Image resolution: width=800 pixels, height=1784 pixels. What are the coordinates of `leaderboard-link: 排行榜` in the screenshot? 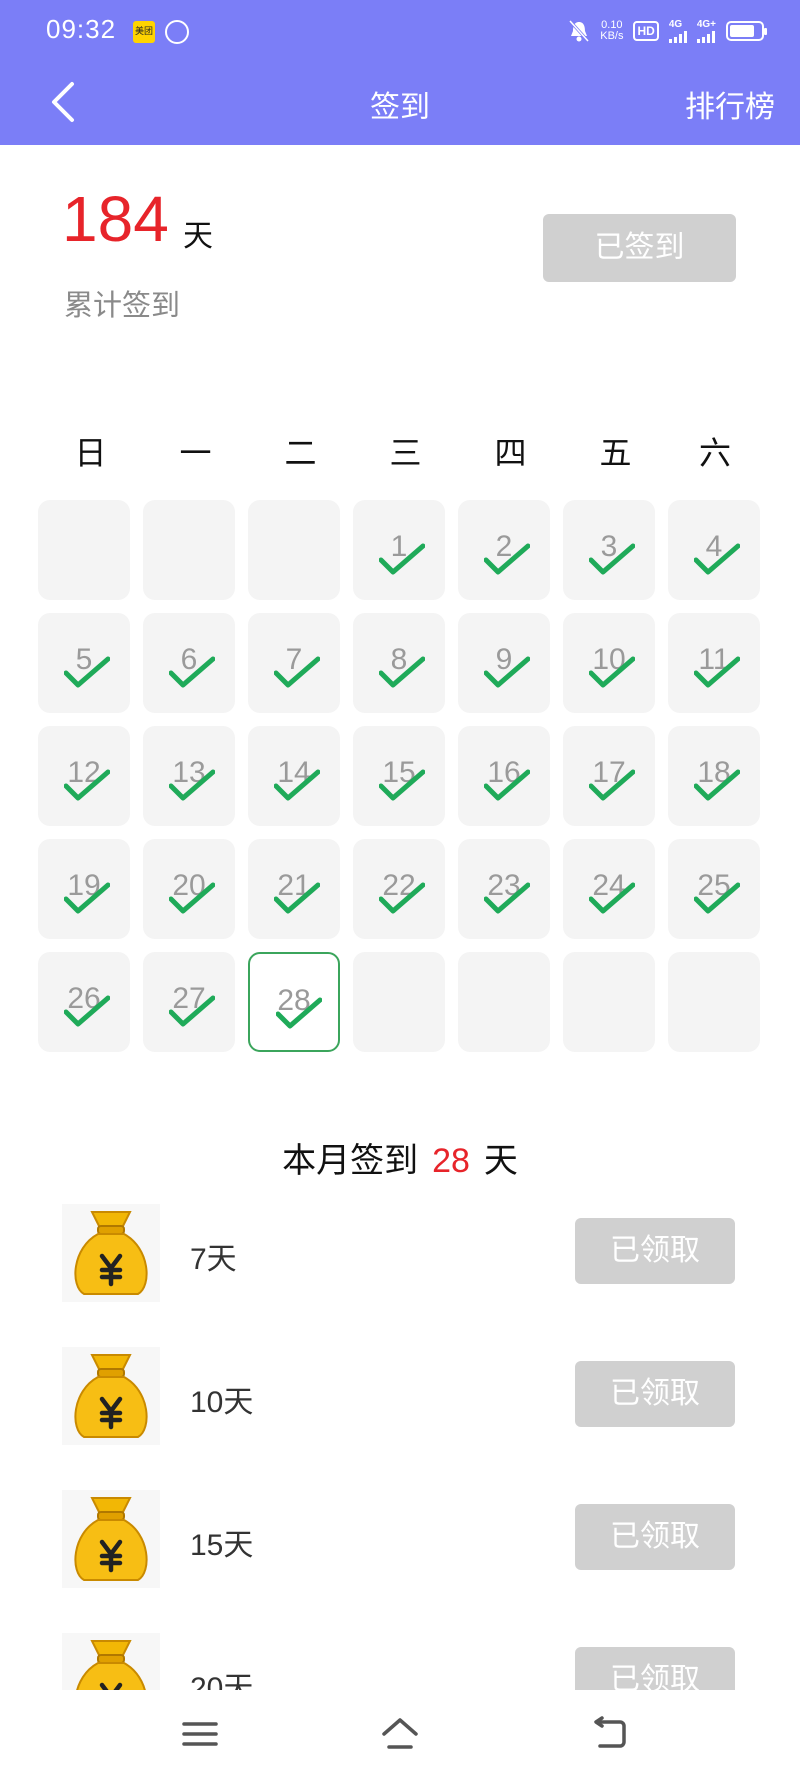 It's located at (730, 104).